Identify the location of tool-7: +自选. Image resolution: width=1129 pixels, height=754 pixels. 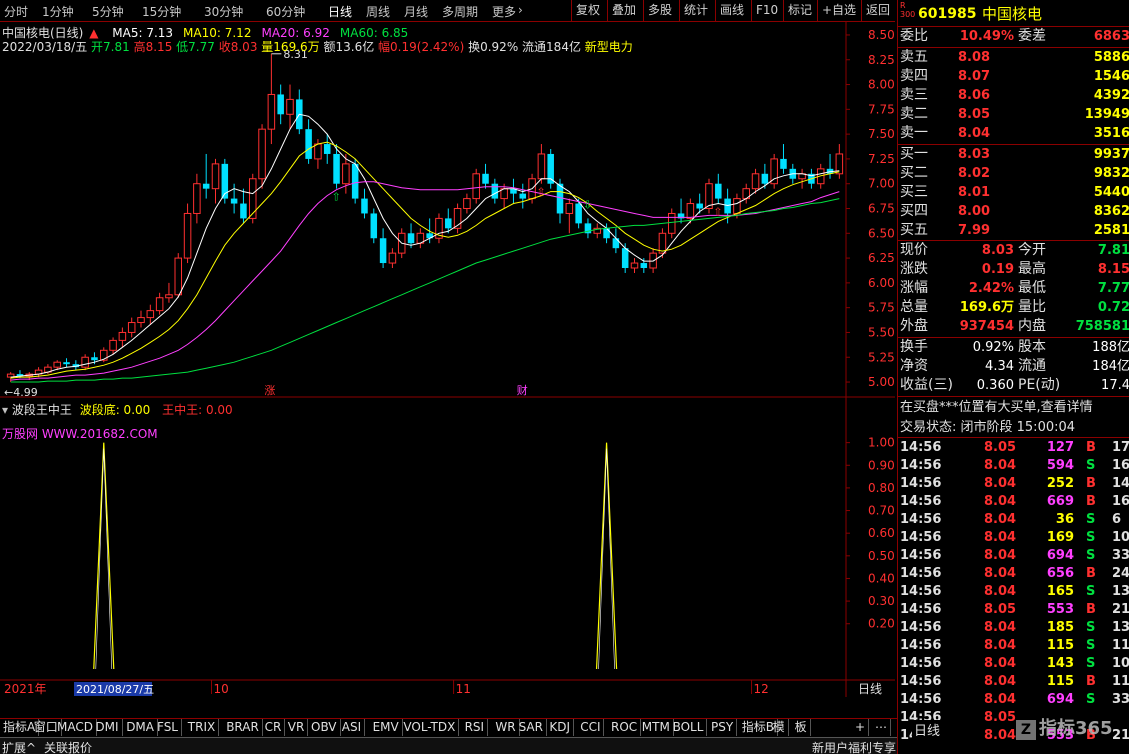
(839, 10).